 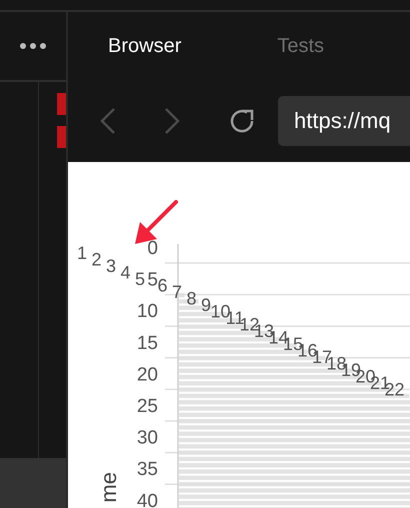 What do you see at coordinates (147, 438) in the screenshot?
I see `axis-tick-label: 30` at bounding box center [147, 438].